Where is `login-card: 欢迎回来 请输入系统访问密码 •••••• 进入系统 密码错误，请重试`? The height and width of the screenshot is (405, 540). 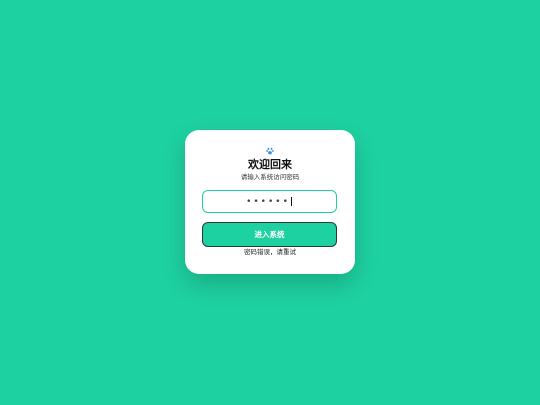 login-card: 欢迎回来 请输入系统访问密码 •••••• 进入系统 密码错误，请重试 is located at coordinates (270, 202).